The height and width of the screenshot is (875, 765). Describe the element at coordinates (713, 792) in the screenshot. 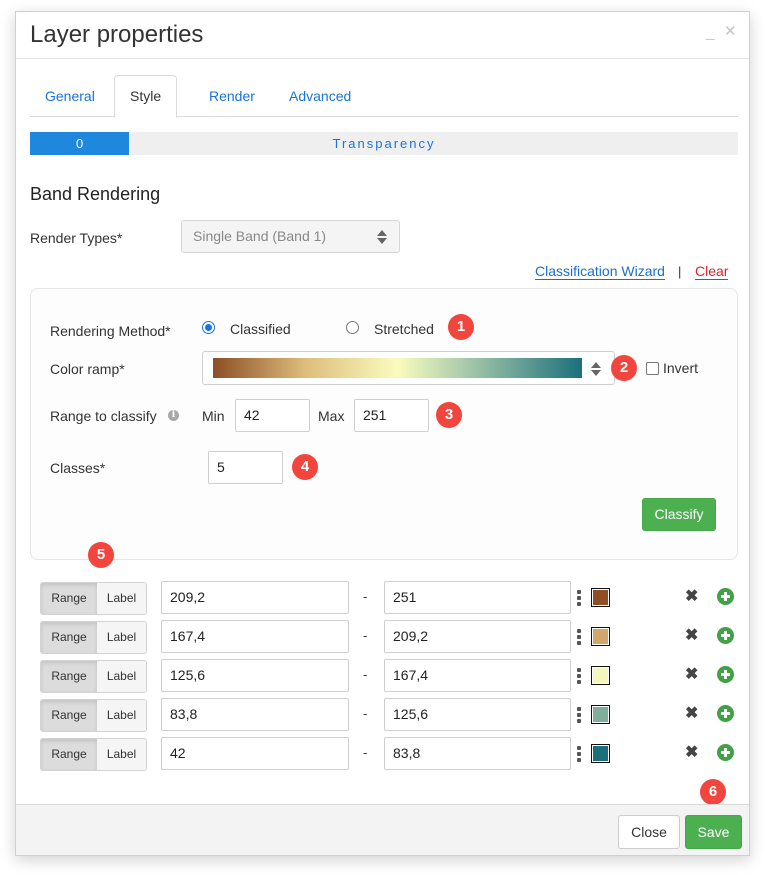

I see `step-badge-6: 6` at that location.